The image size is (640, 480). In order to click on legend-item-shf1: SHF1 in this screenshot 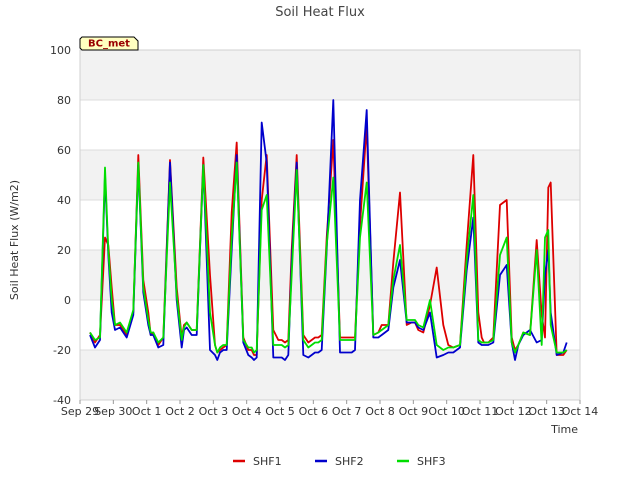, I will do `click(257, 461)`.